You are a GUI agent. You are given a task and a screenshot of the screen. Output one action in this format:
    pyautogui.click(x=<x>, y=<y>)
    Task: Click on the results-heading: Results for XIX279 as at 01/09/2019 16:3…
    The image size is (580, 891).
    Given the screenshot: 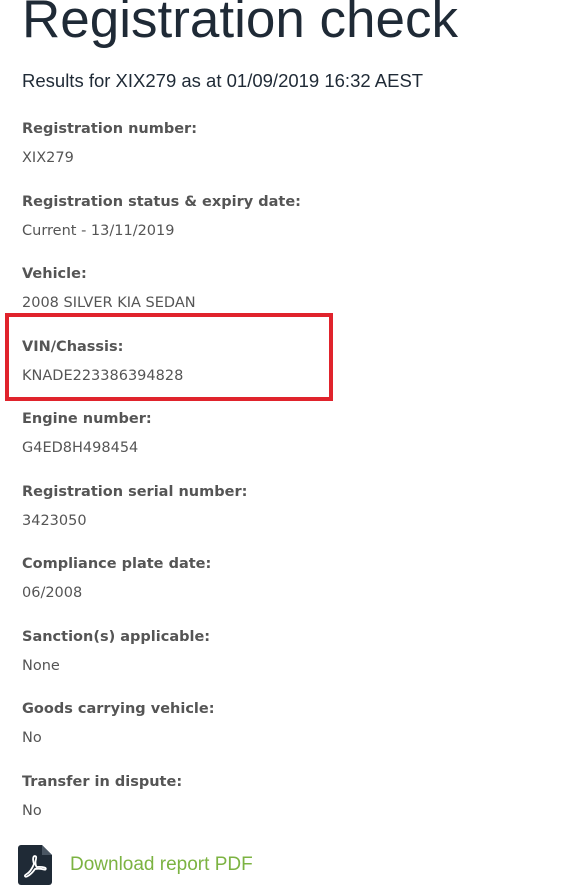 What is the action you would take?
    pyautogui.click(x=223, y=80)
    